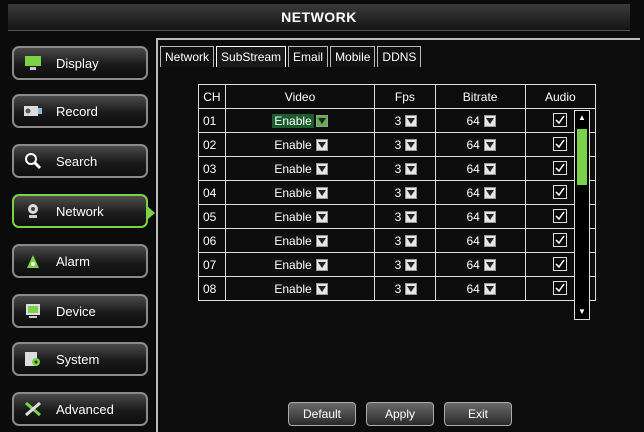 The height and width of the screenshot is (432, 644). What do you see at coordinates (212, 216) in the screenshot?
I see `channel-number: 05` at bounding box center [212, 216].